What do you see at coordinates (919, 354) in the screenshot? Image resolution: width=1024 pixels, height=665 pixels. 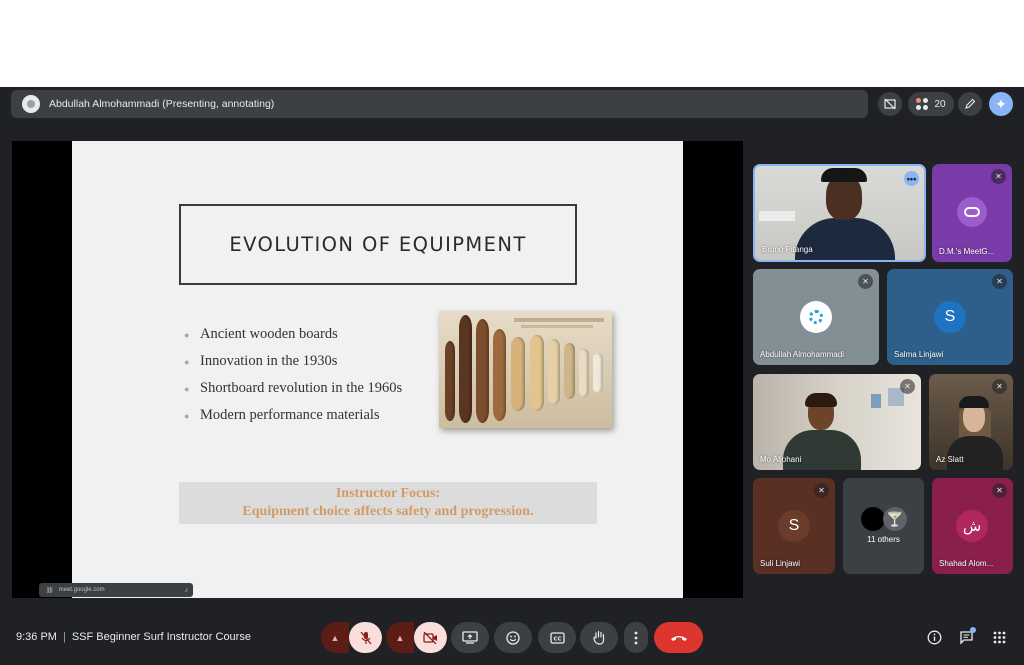 I see `participant-name: Salma Linjawi` at bounding box center [919, 354].